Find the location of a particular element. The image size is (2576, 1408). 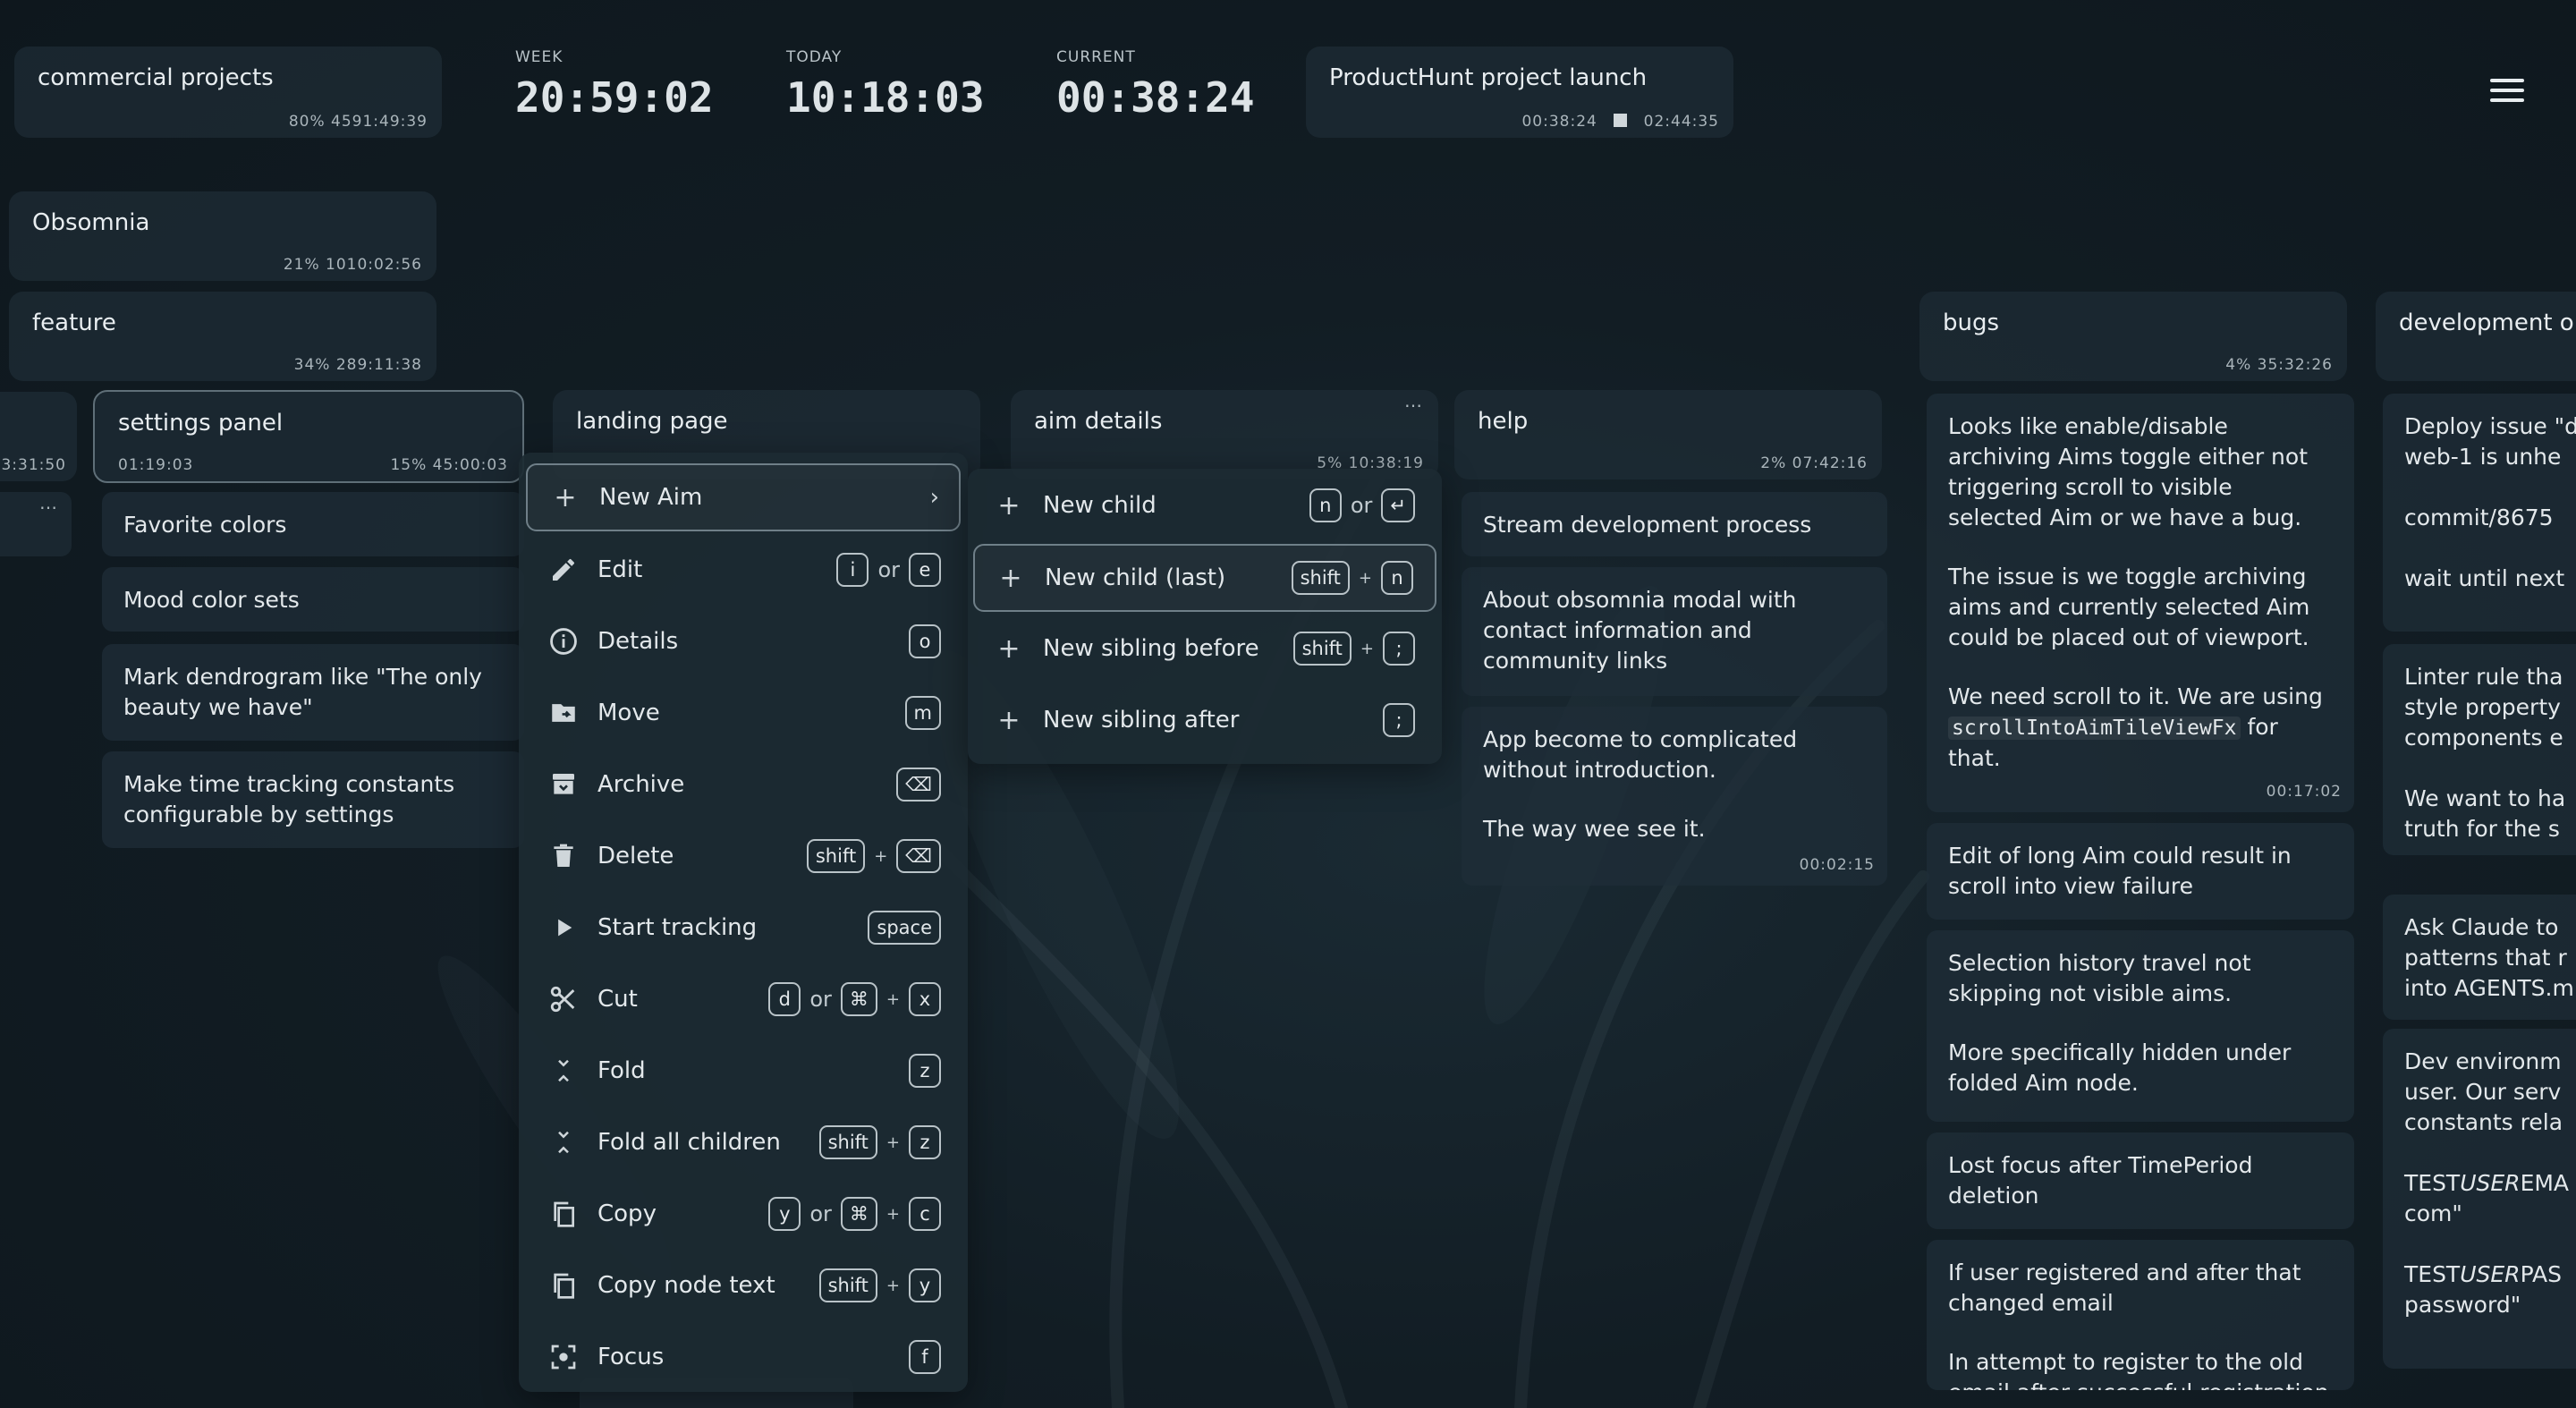

list-item: Stream development process is located at coordinates (1674, 524).